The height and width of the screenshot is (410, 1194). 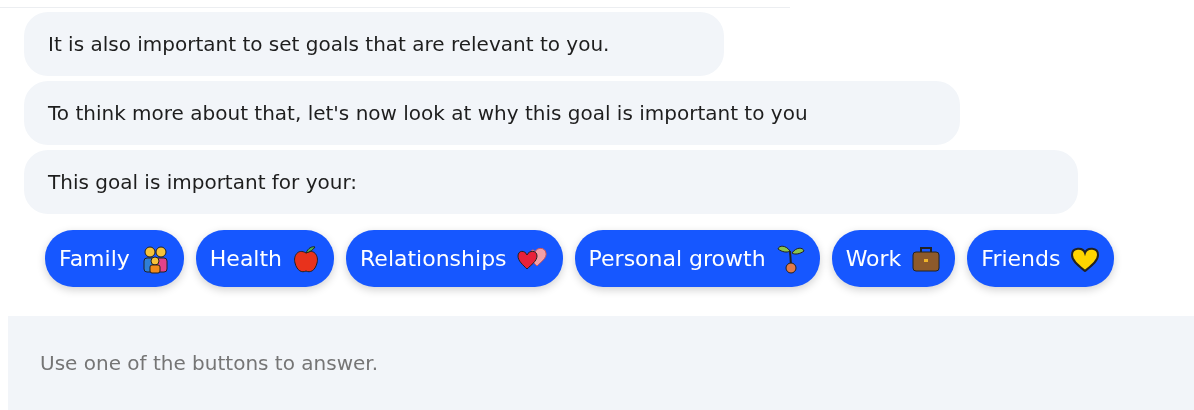 What do you see at coordinates (1041, 258) in the screenshot?
I see `option-button: Friends` at bounding box center [1041, 258].